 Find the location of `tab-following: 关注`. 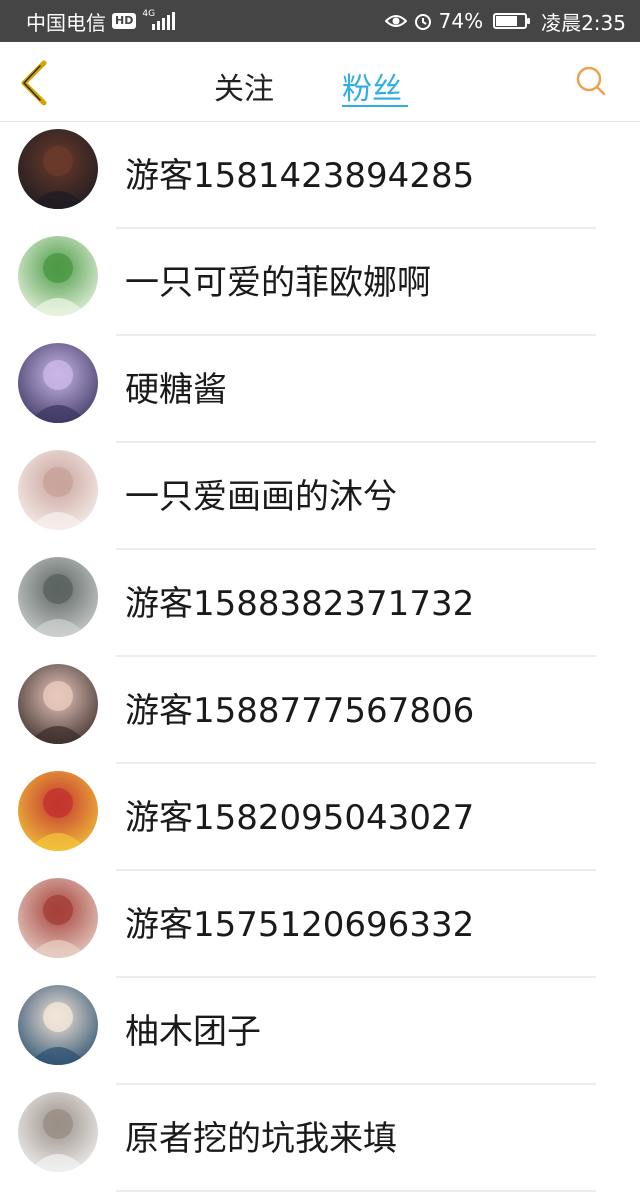

tab-following: 关注 is located at coordinates (244, 86).